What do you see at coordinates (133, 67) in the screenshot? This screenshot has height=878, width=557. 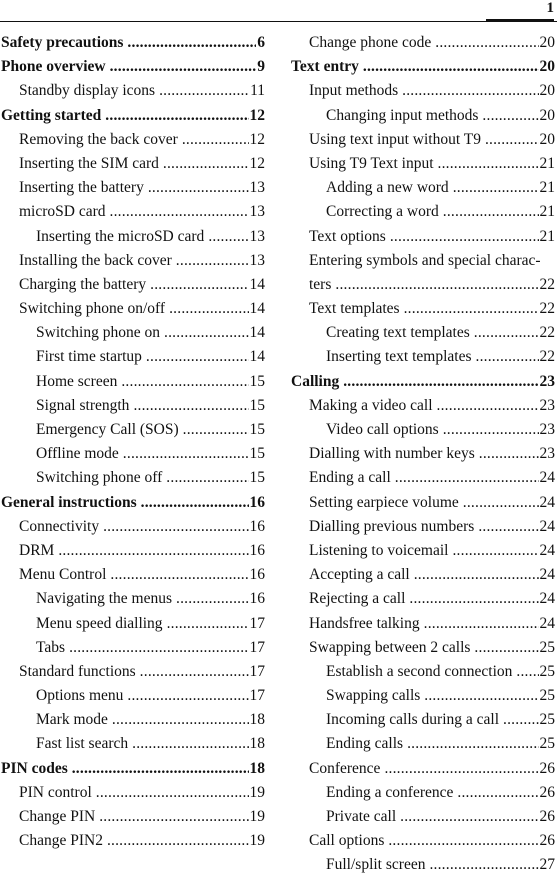 I see `toc-entry: Phone overview 9` at bounding box center [133, 67].